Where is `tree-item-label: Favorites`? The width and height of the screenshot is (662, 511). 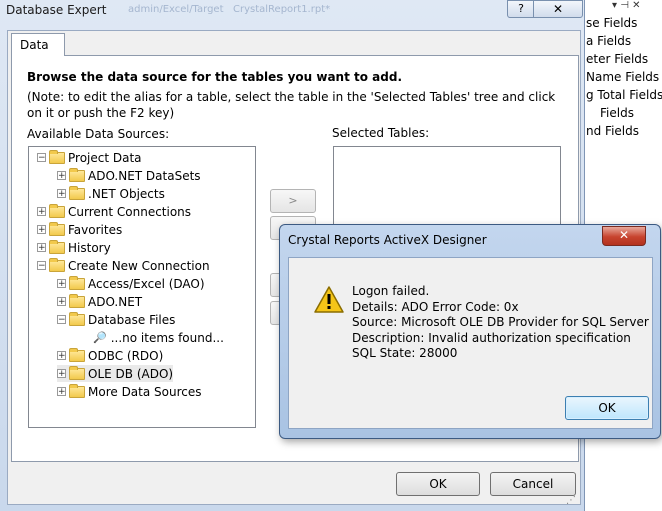
tree-item-label: Favorites is located at coordinates (95, 229).